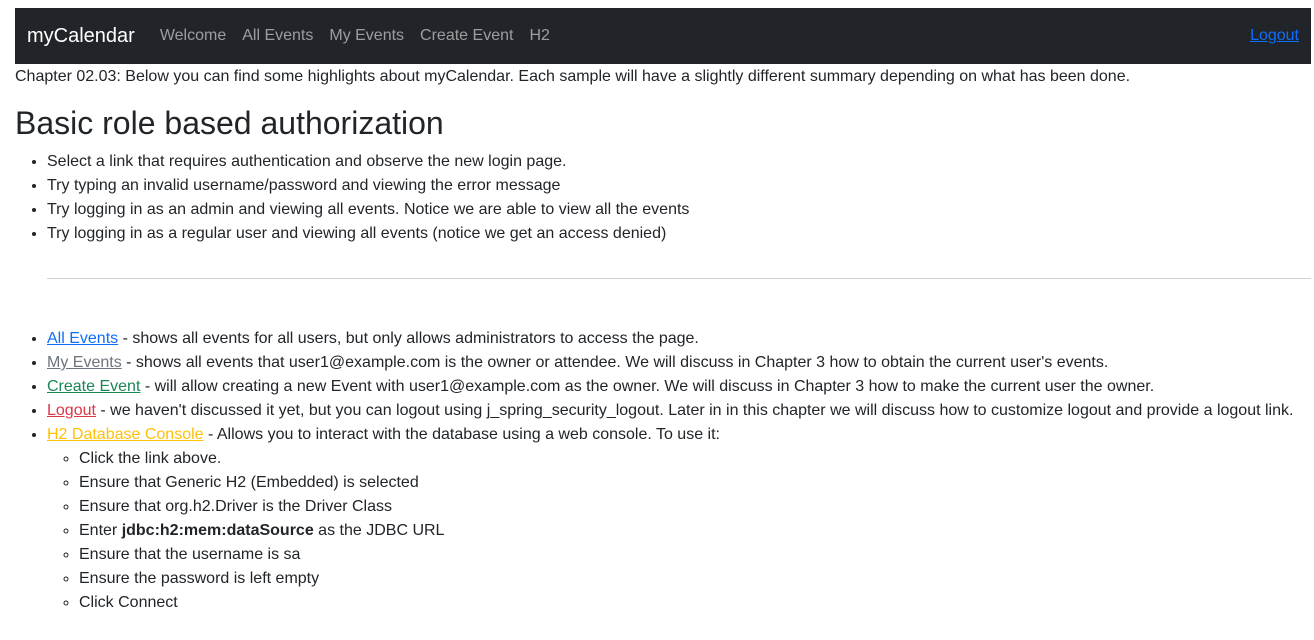 The image size is (1314, 640). I want to click on logout-feature-link: Logout, so click(71, 410).